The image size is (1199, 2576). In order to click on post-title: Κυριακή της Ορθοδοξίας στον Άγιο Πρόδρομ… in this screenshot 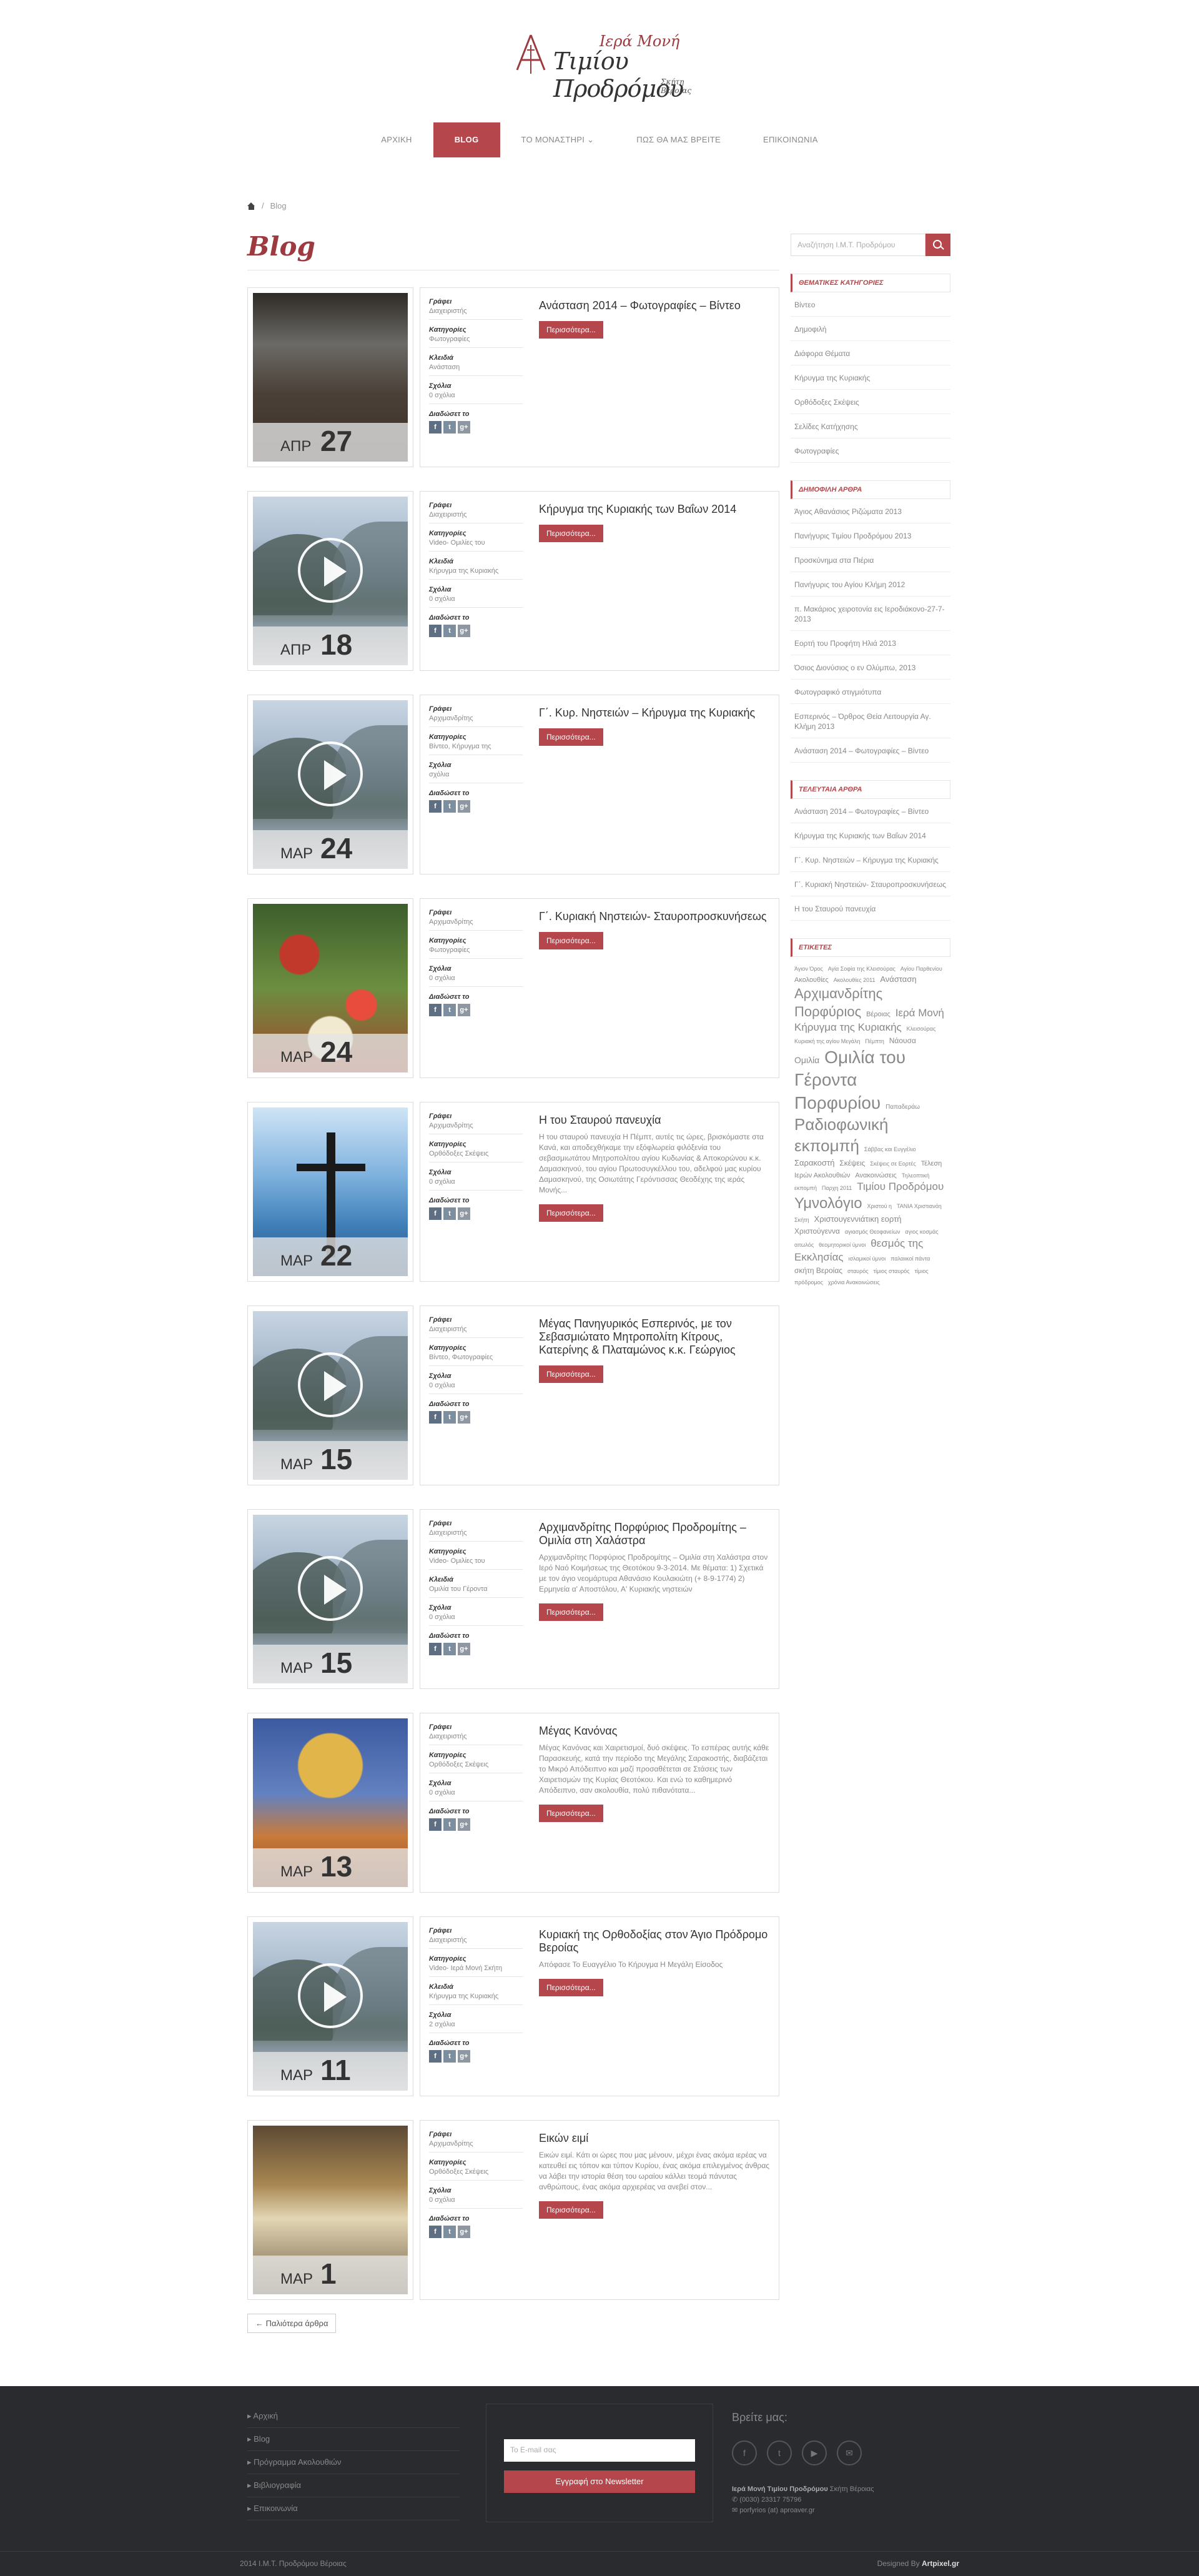, I will do `click(655, 1941)`.